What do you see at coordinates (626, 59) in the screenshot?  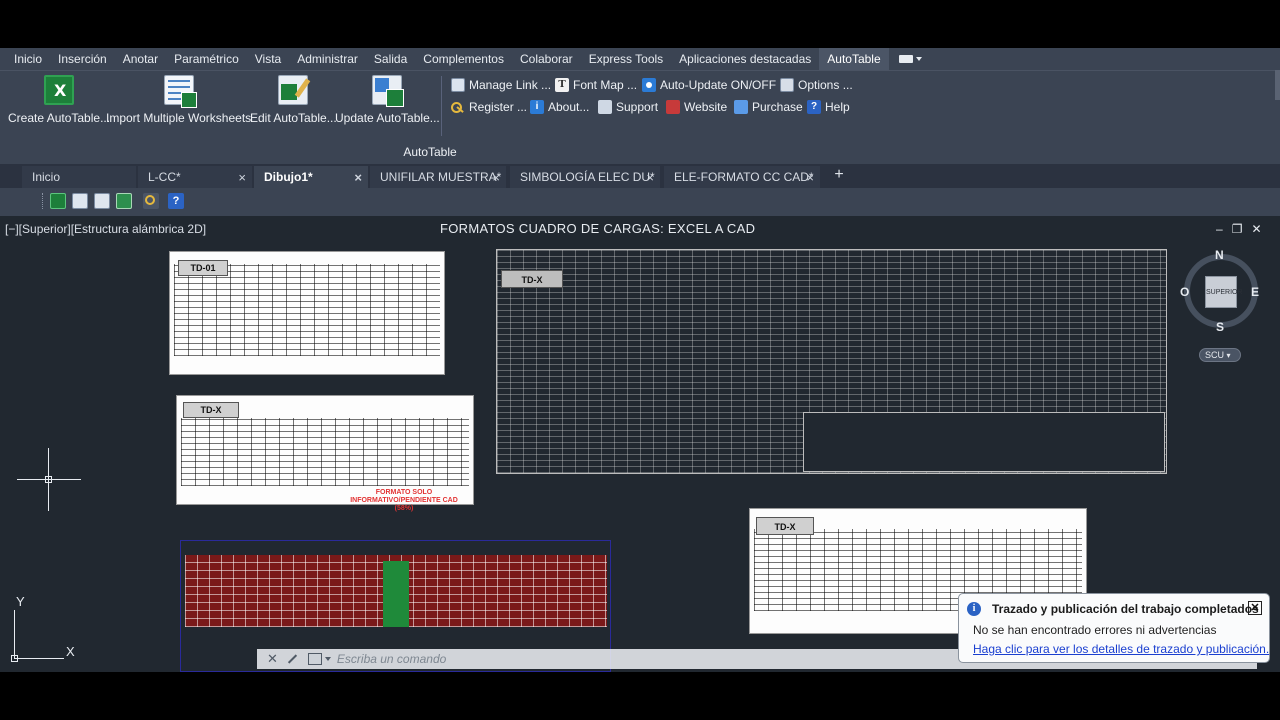 I see `ribbon-tab-express-tools: Express Tools` at bounding box center [626, 59].